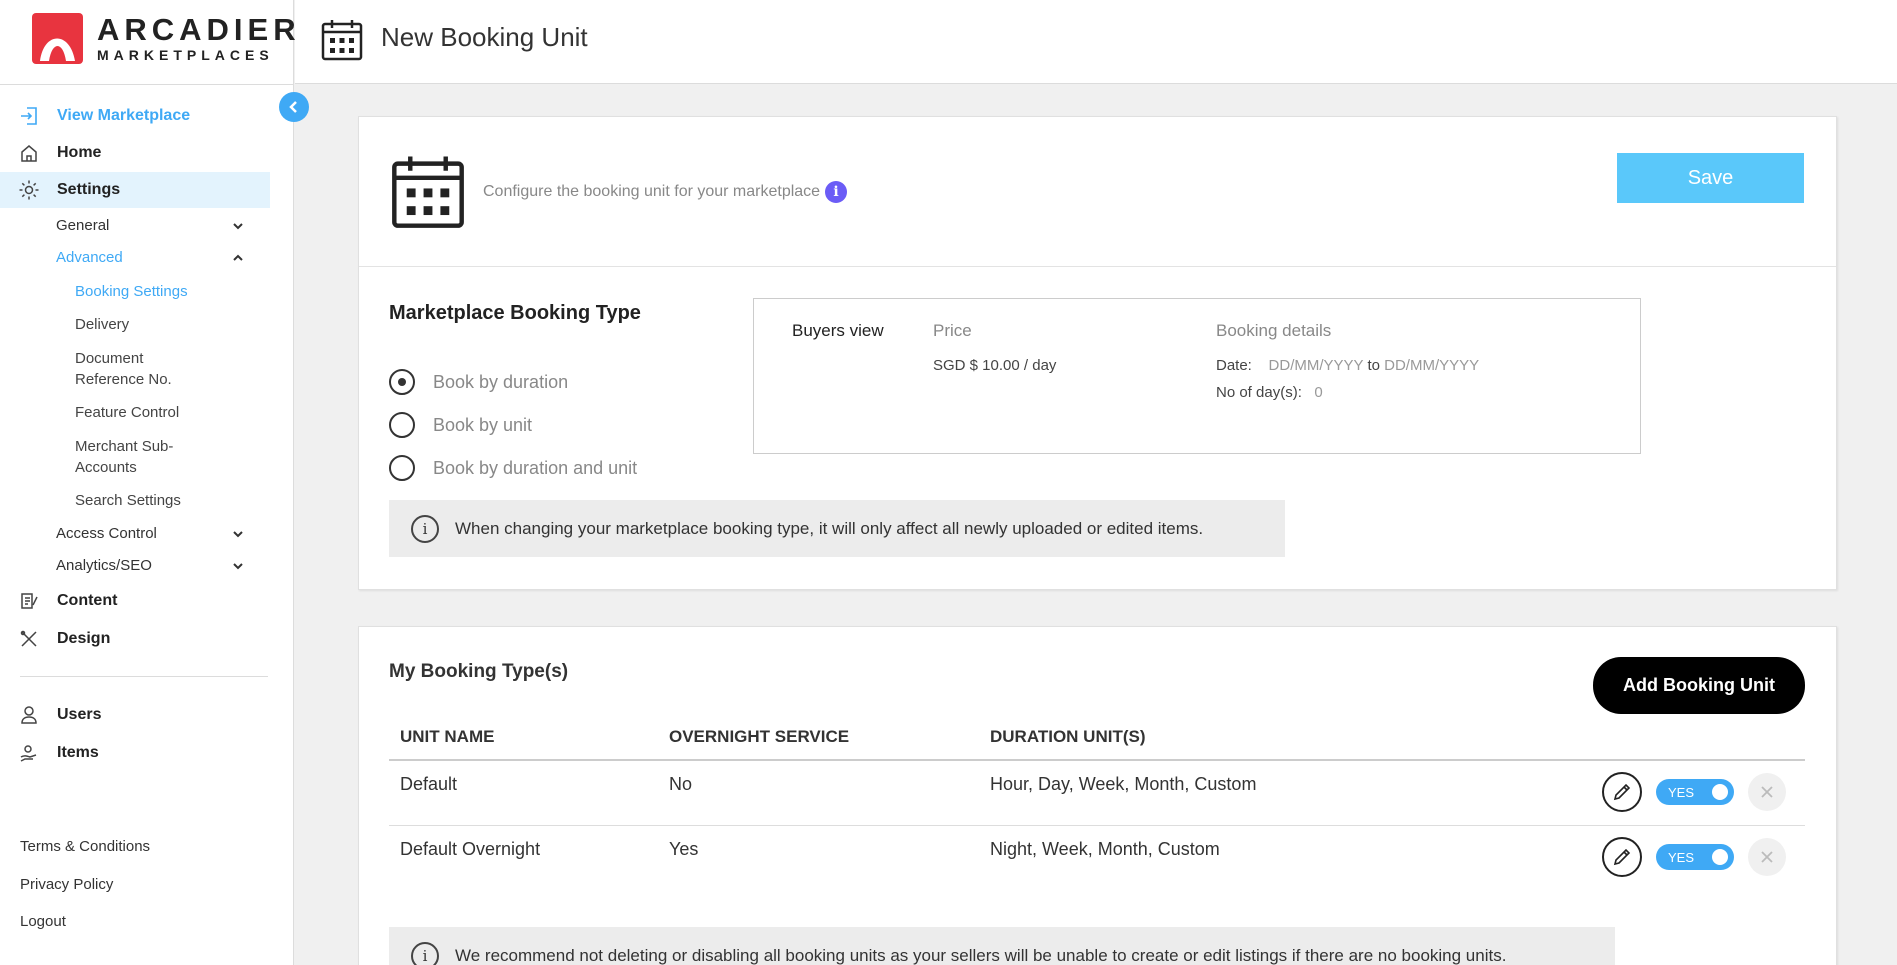 Image resolution: width=1897 pixels, height=965 pixels. What do you see at coordinates (135, 153) in the screenshot?
I see `nav-home: Home` at bounding box center [135, 153].